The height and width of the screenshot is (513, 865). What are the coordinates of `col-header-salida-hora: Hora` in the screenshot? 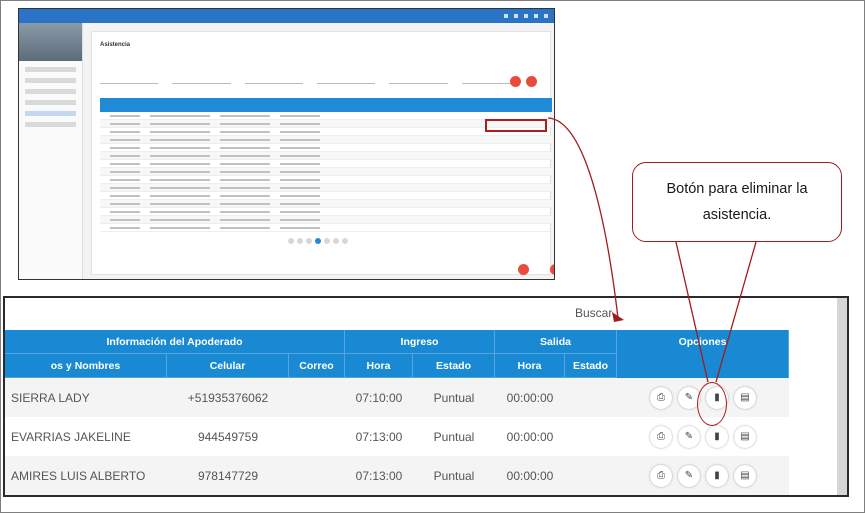 It's located at (530, 366).